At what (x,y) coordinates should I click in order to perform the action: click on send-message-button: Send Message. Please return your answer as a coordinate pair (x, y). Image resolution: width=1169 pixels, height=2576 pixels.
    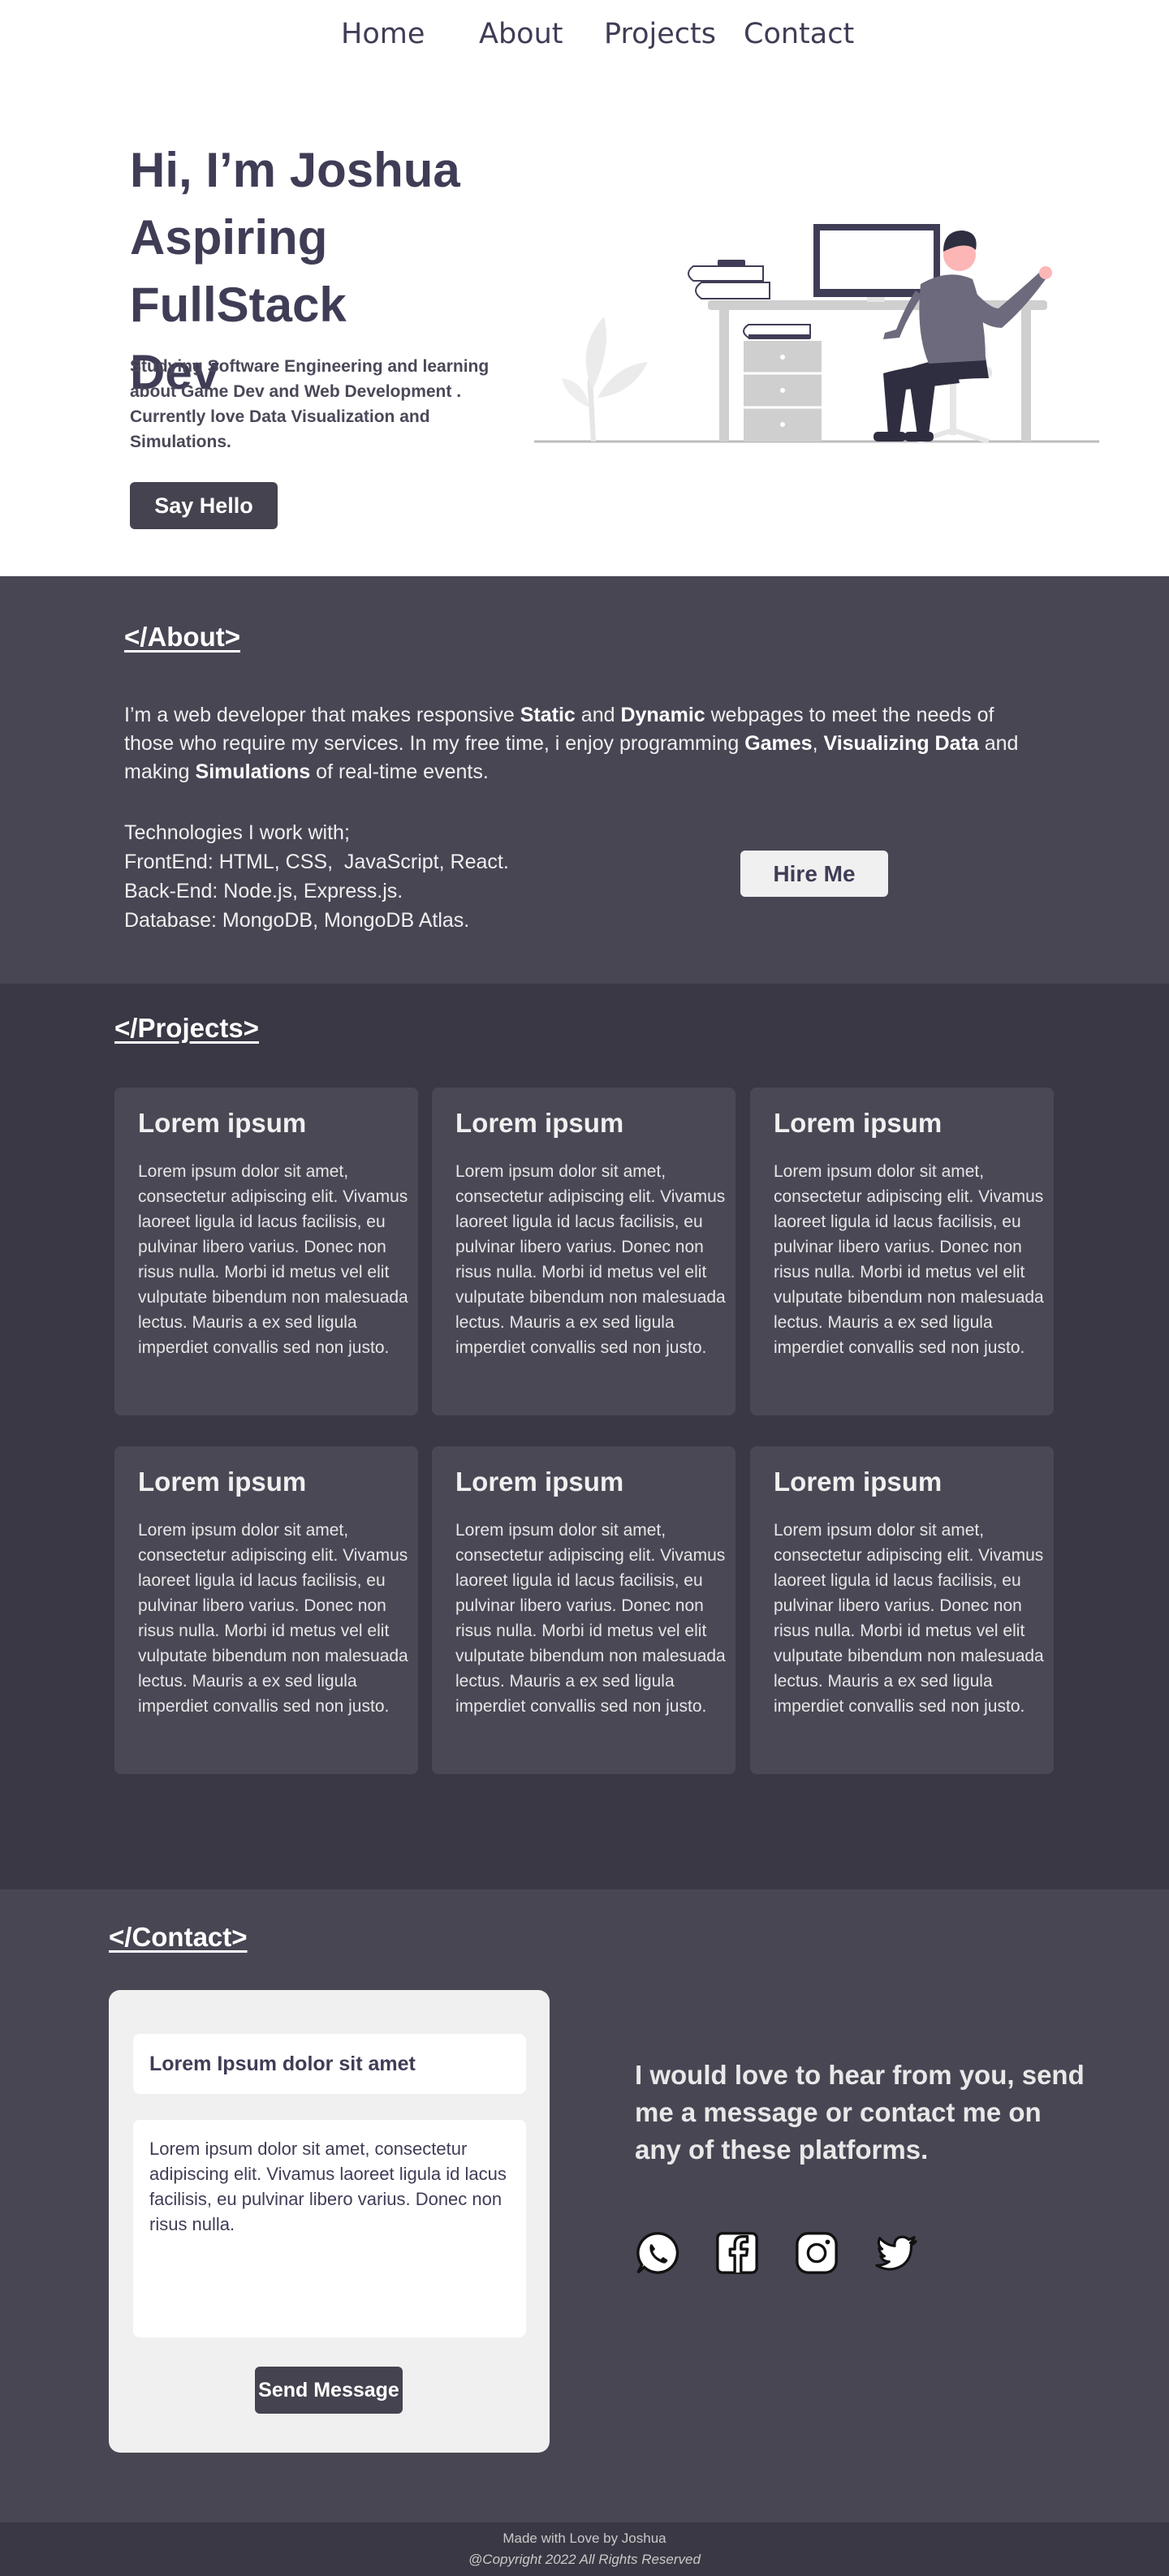
    Looking at the image, I should click on (329, 2390).